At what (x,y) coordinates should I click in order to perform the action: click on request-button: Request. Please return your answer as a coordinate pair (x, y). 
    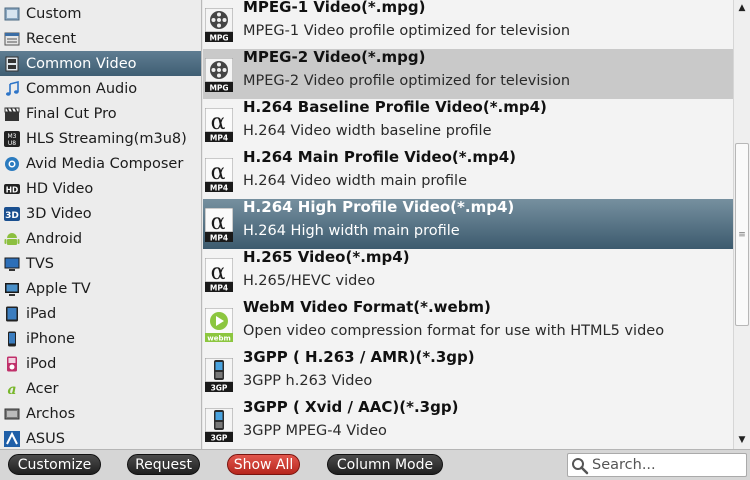
    Looking at the image, I should click on (163, 464).